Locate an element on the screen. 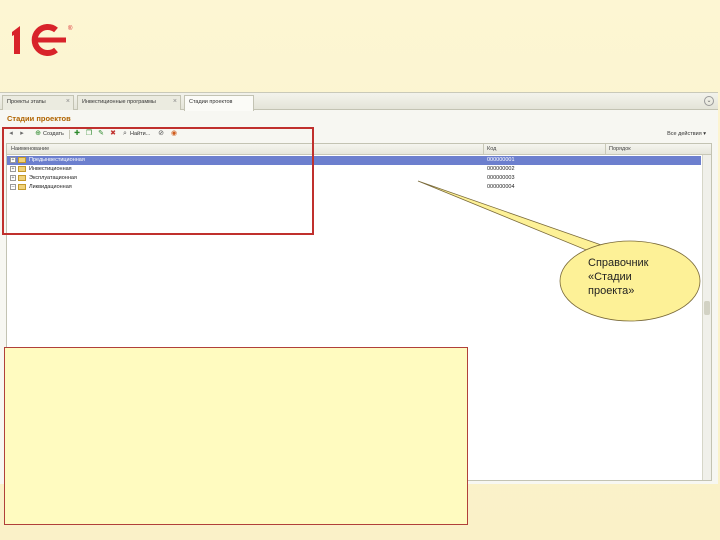 This screenshot has height=540, width=720. scrollbar-thumb is located at coordinates (707, 308).